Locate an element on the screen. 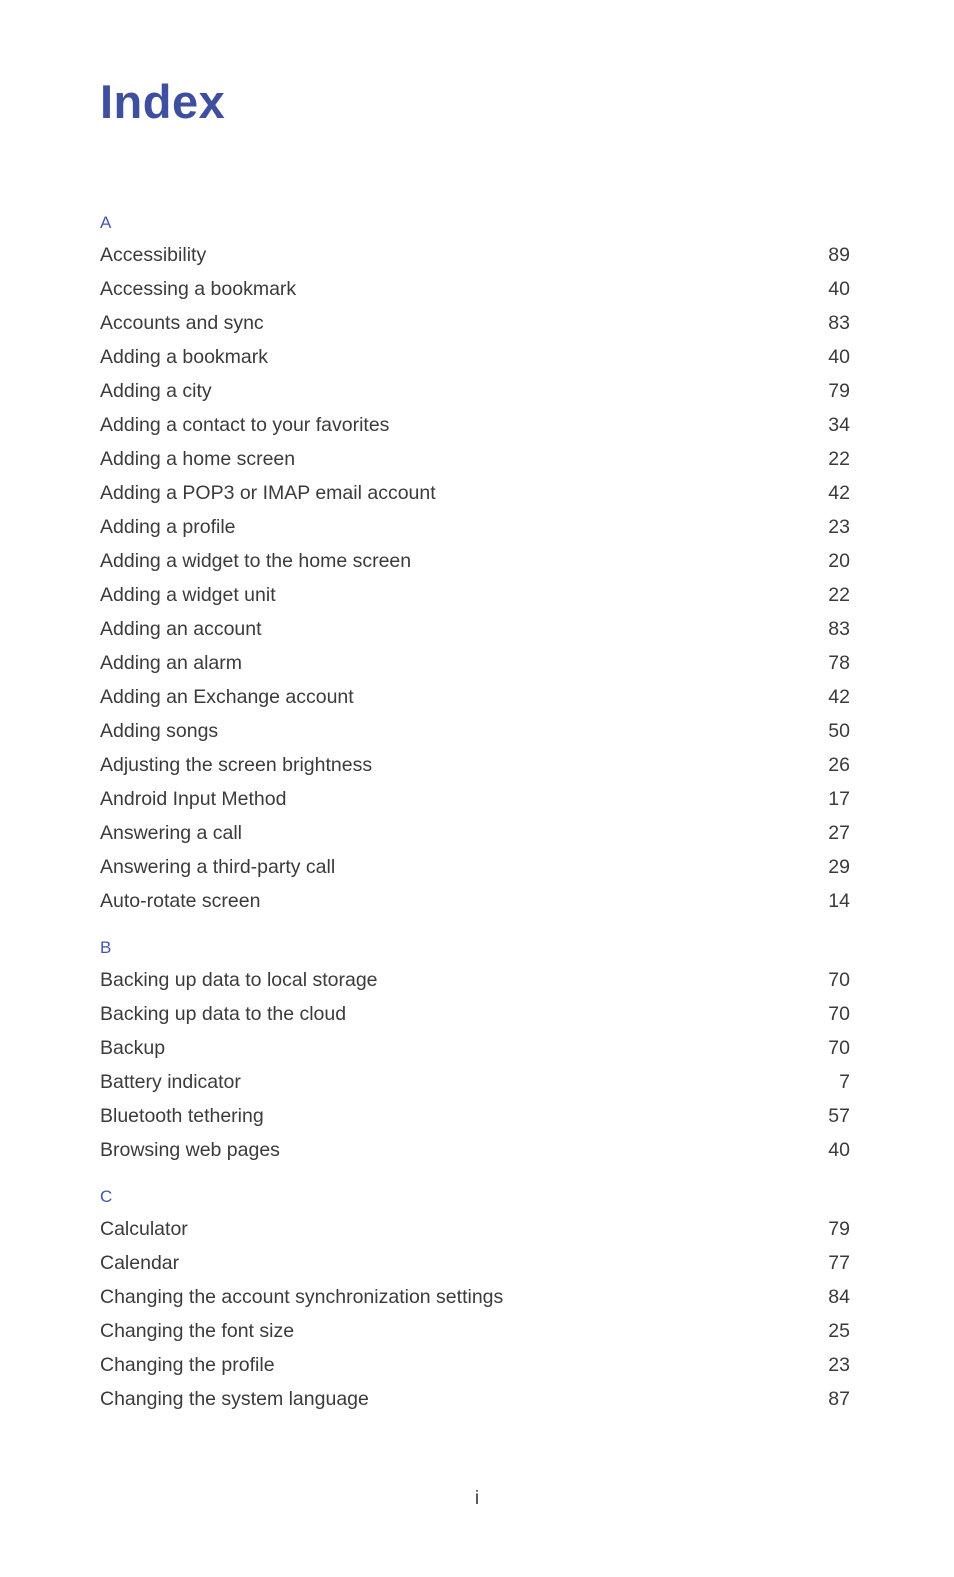  index-entry: Adding a city 79 is located at coordinates (475, 391).